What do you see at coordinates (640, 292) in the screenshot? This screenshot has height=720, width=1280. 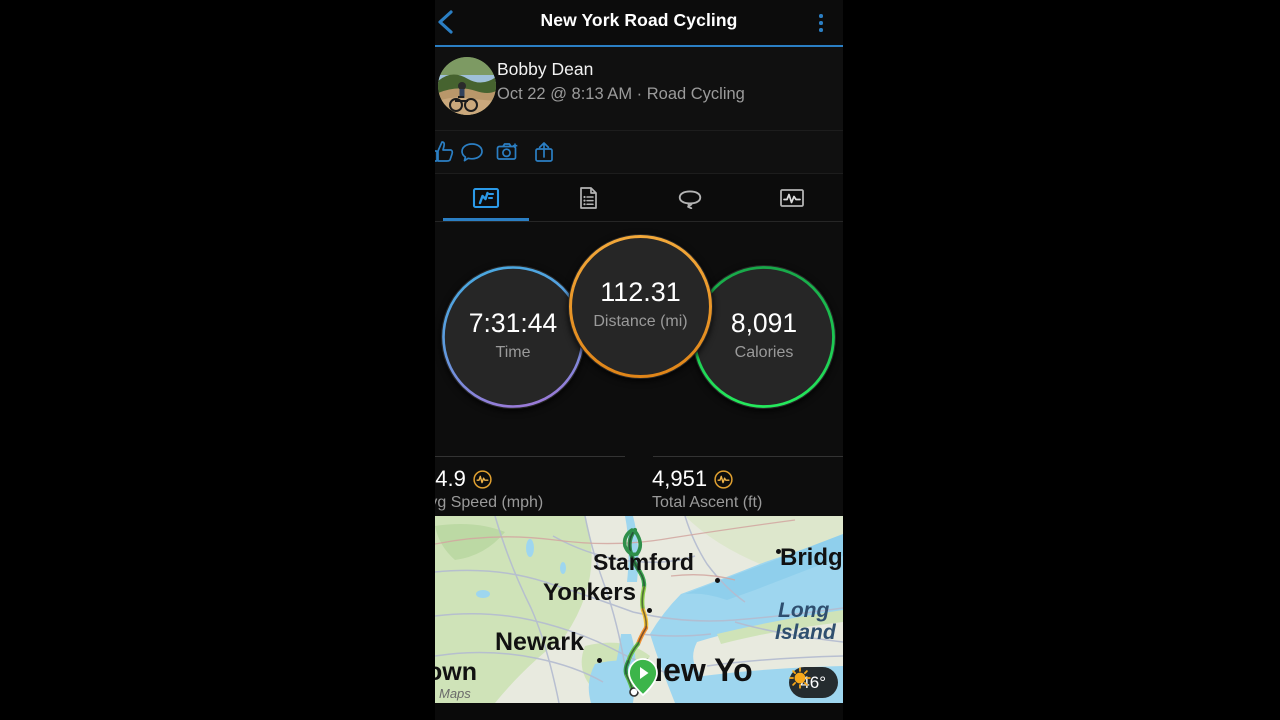 I see `metric-distance-value: 112.31` at bounding box center [640, 292].